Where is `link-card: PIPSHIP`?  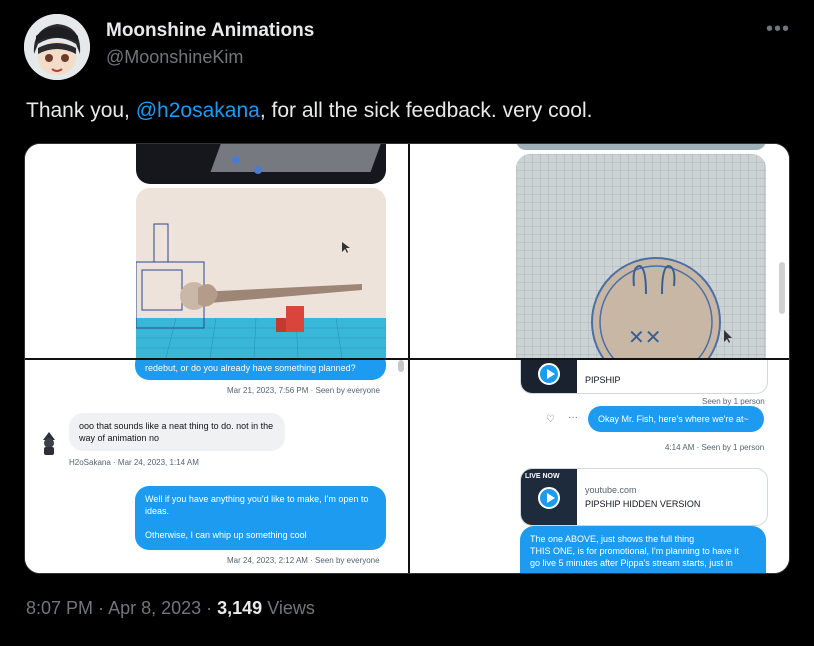
link-card: PIPSHIP is located at coordinates (644, 377).